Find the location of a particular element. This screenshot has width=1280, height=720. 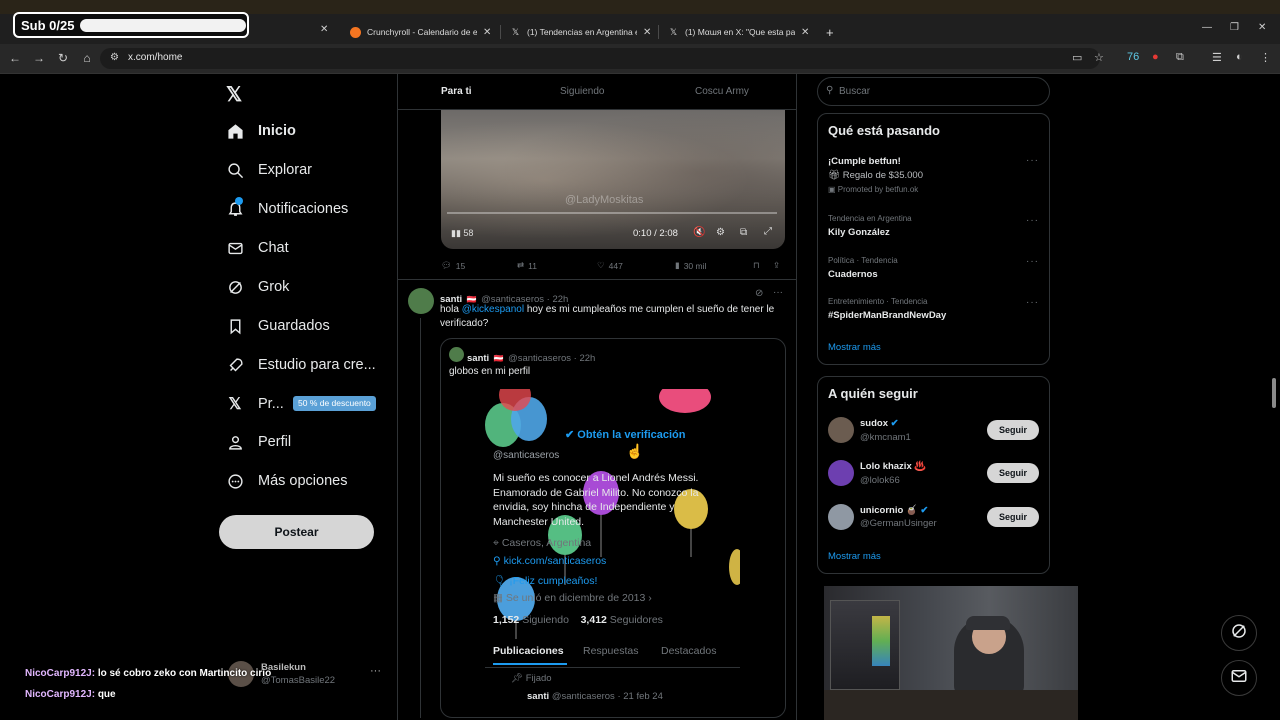

menu-icon: ⋮ is located at coordinates (1265, 57).